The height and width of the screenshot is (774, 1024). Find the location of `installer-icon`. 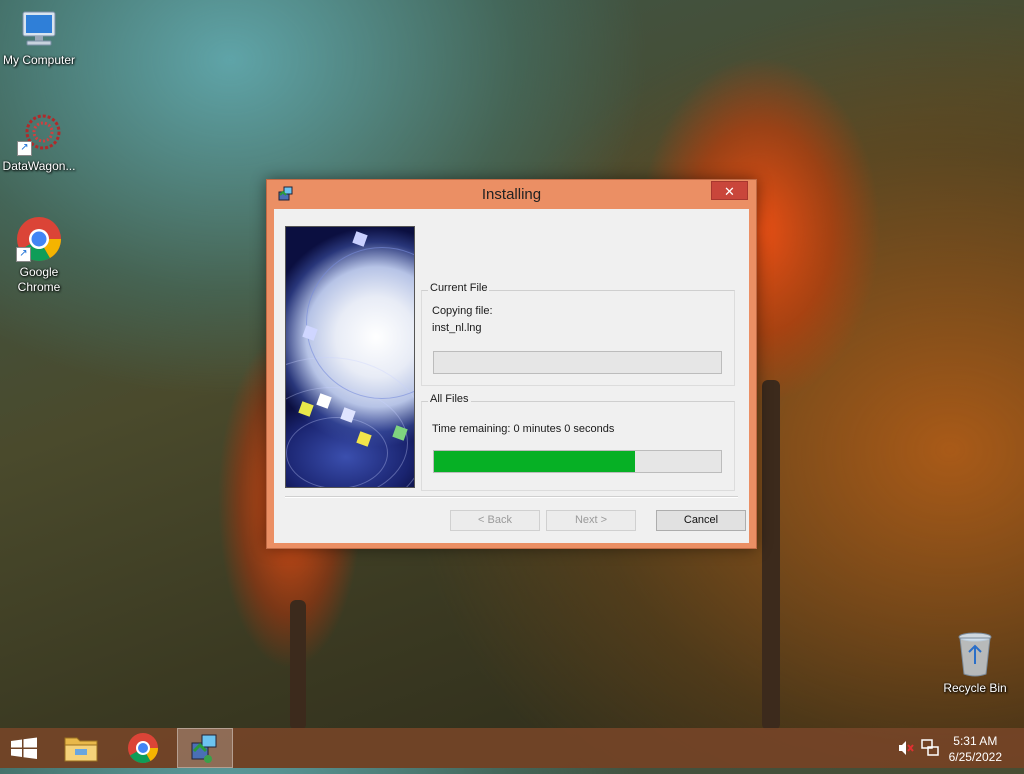

installer-icon is located at coordinates (204, 748).